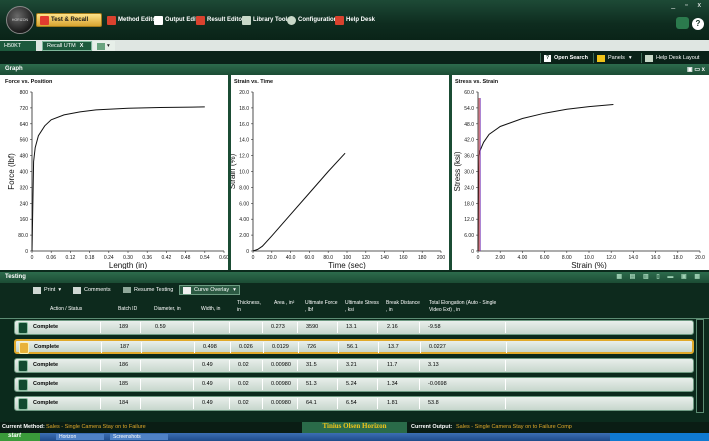 This screenshot has height=441, width=709. Describe the element at coordinates (46, 327) in the screenshot. I see `cell-status: Complete` at that location.